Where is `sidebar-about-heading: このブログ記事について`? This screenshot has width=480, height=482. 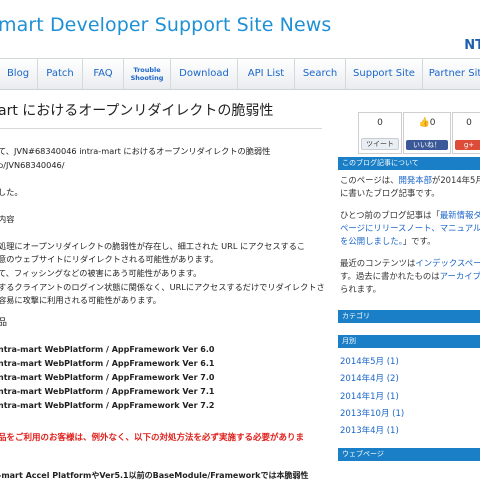
sidebar-about-heading: このブログ記事について is located at coordinates (409, 163).